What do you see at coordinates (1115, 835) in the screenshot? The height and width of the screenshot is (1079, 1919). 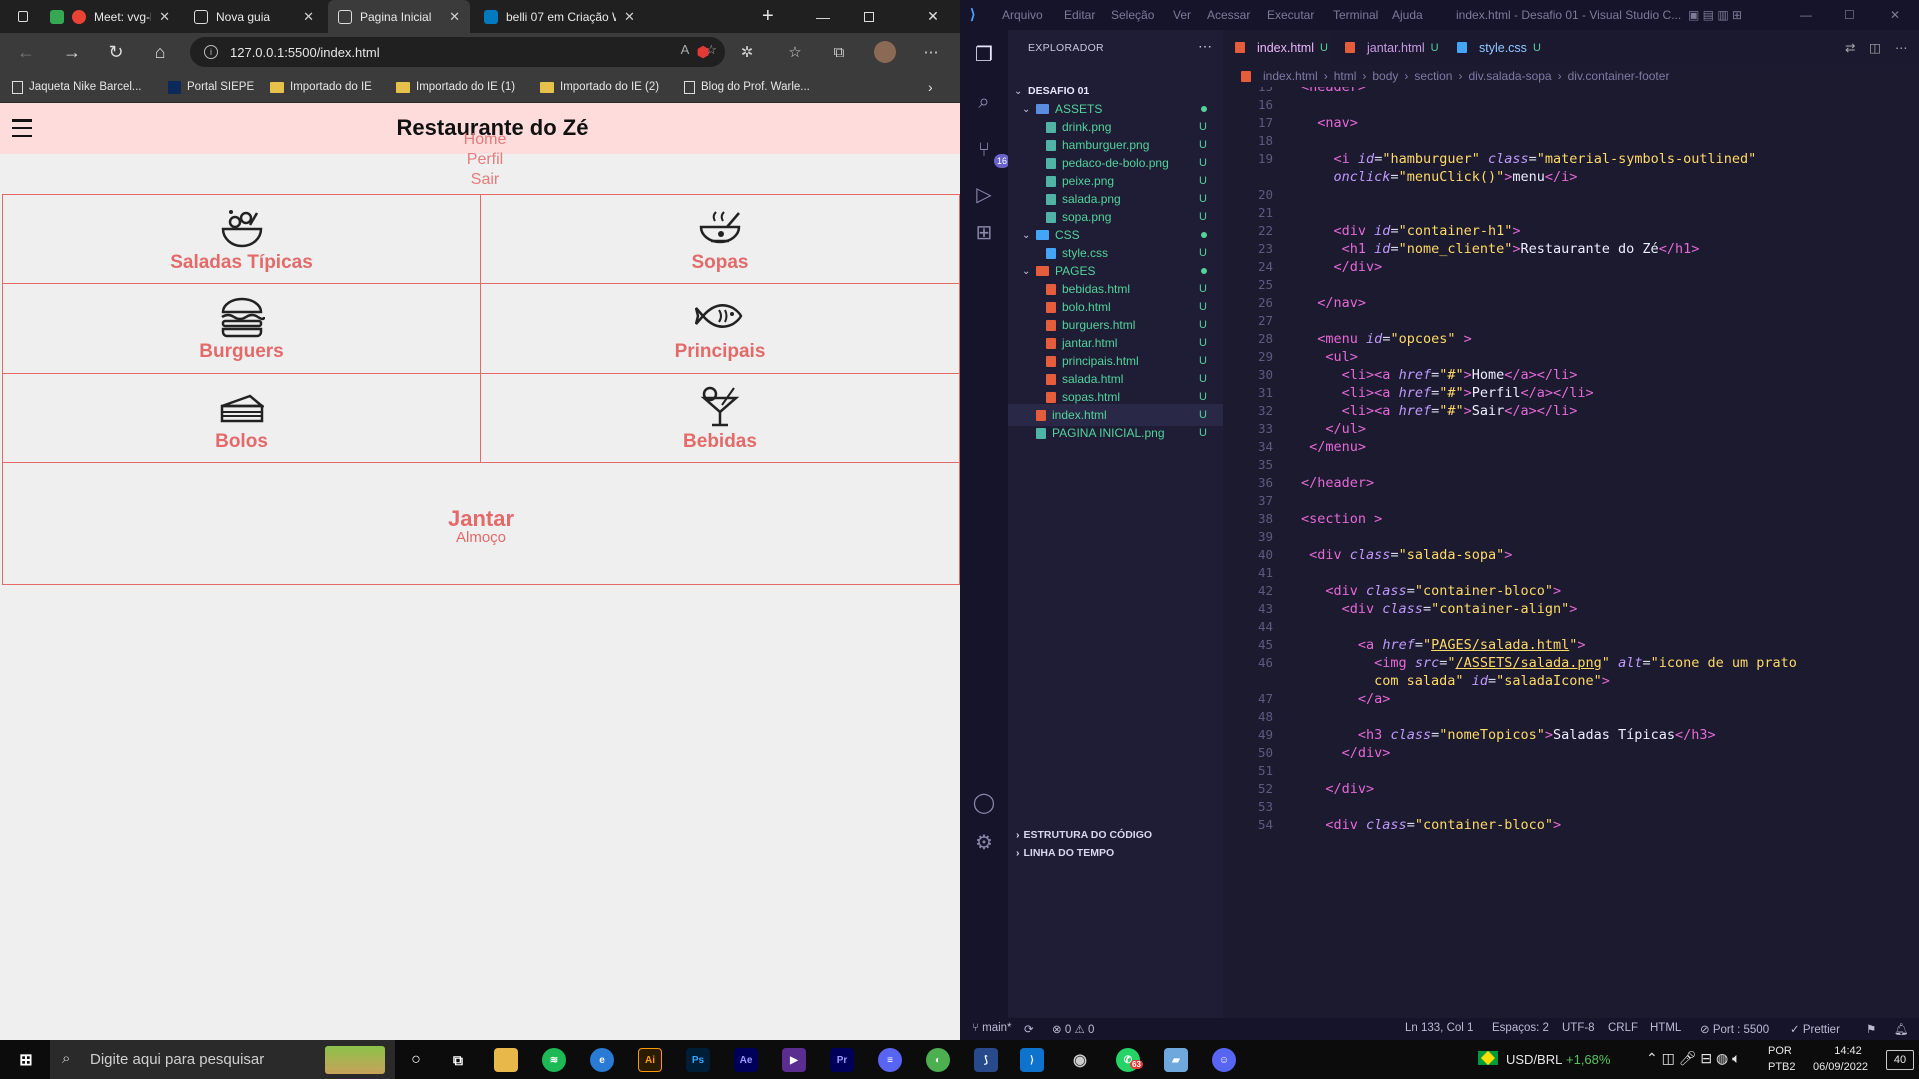 I see `outline-section: › ESTRUTURA DO CÓDIGO` at bounding box center [1115, 835].